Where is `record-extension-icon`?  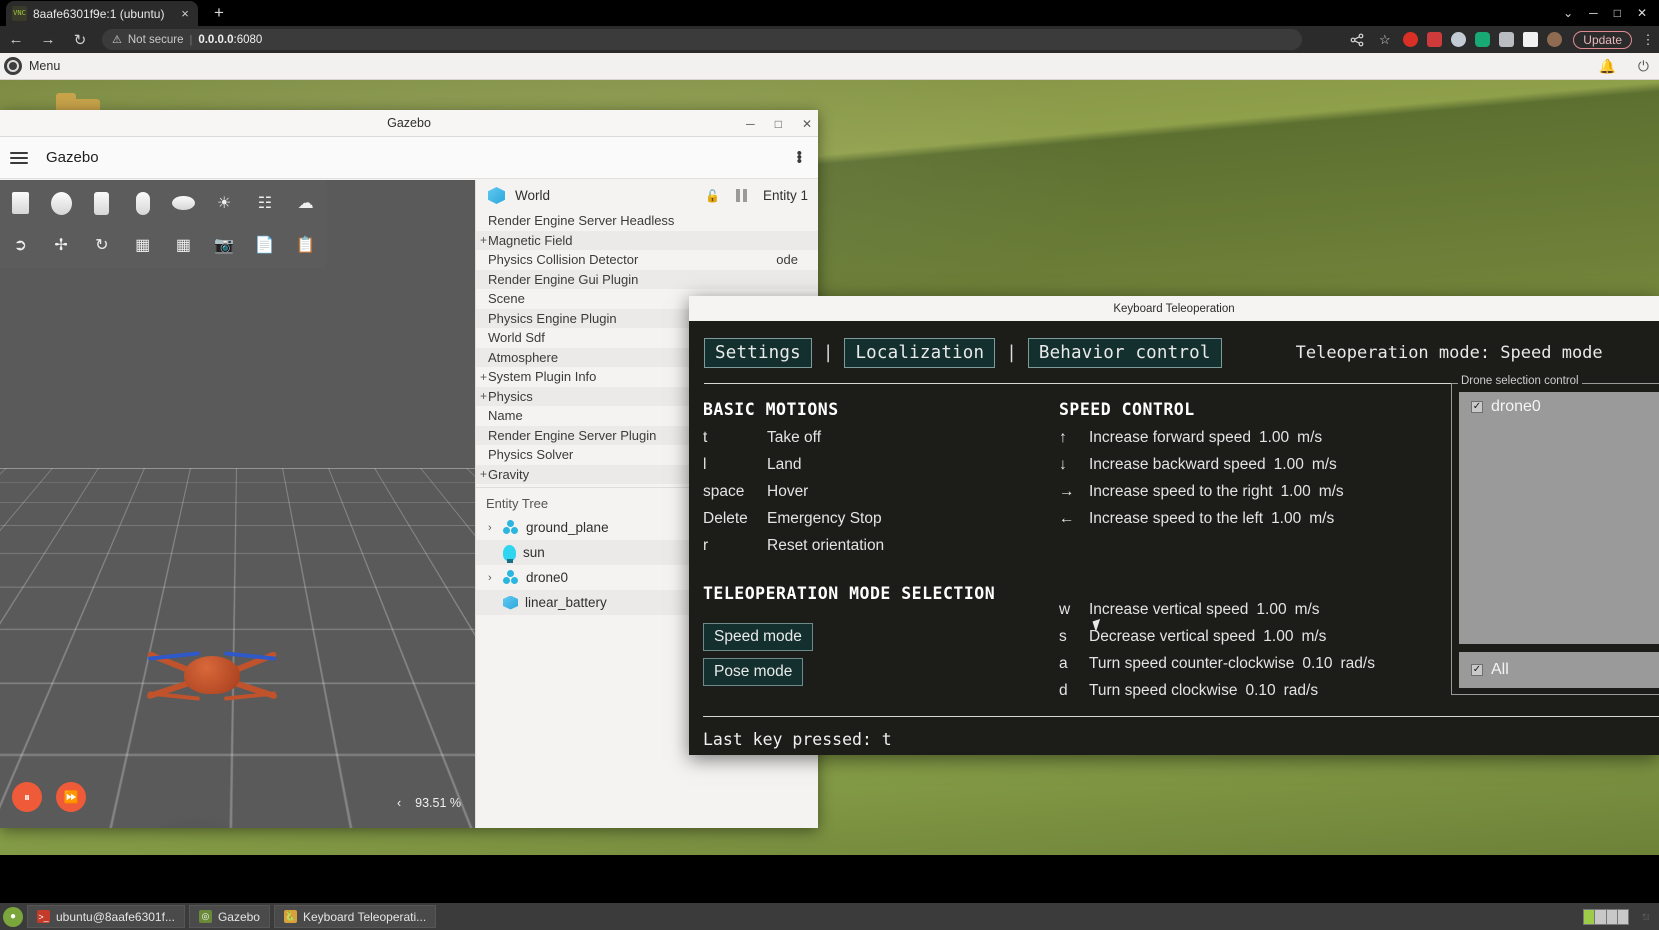
record-extension-icon is located at coordinates (1411, 39).